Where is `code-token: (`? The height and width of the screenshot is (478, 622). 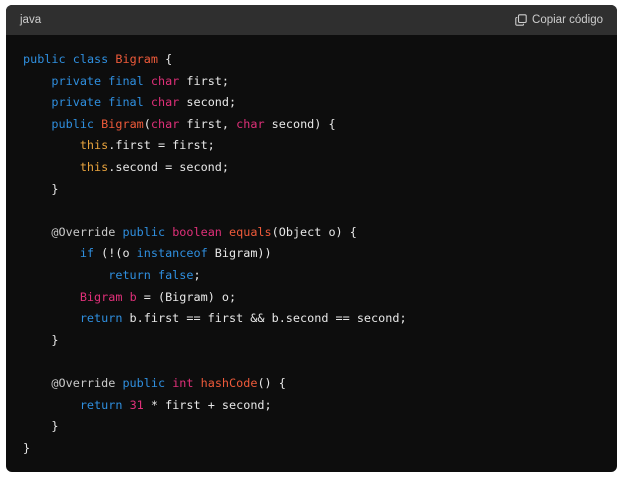
code-token: ( is located at coordinates (147, 123).